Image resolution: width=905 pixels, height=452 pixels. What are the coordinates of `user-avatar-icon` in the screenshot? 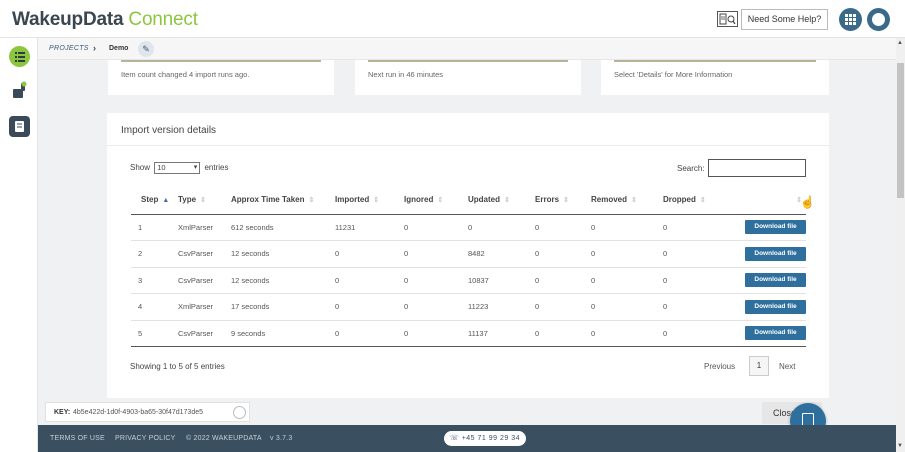 It's located at (878, 19).